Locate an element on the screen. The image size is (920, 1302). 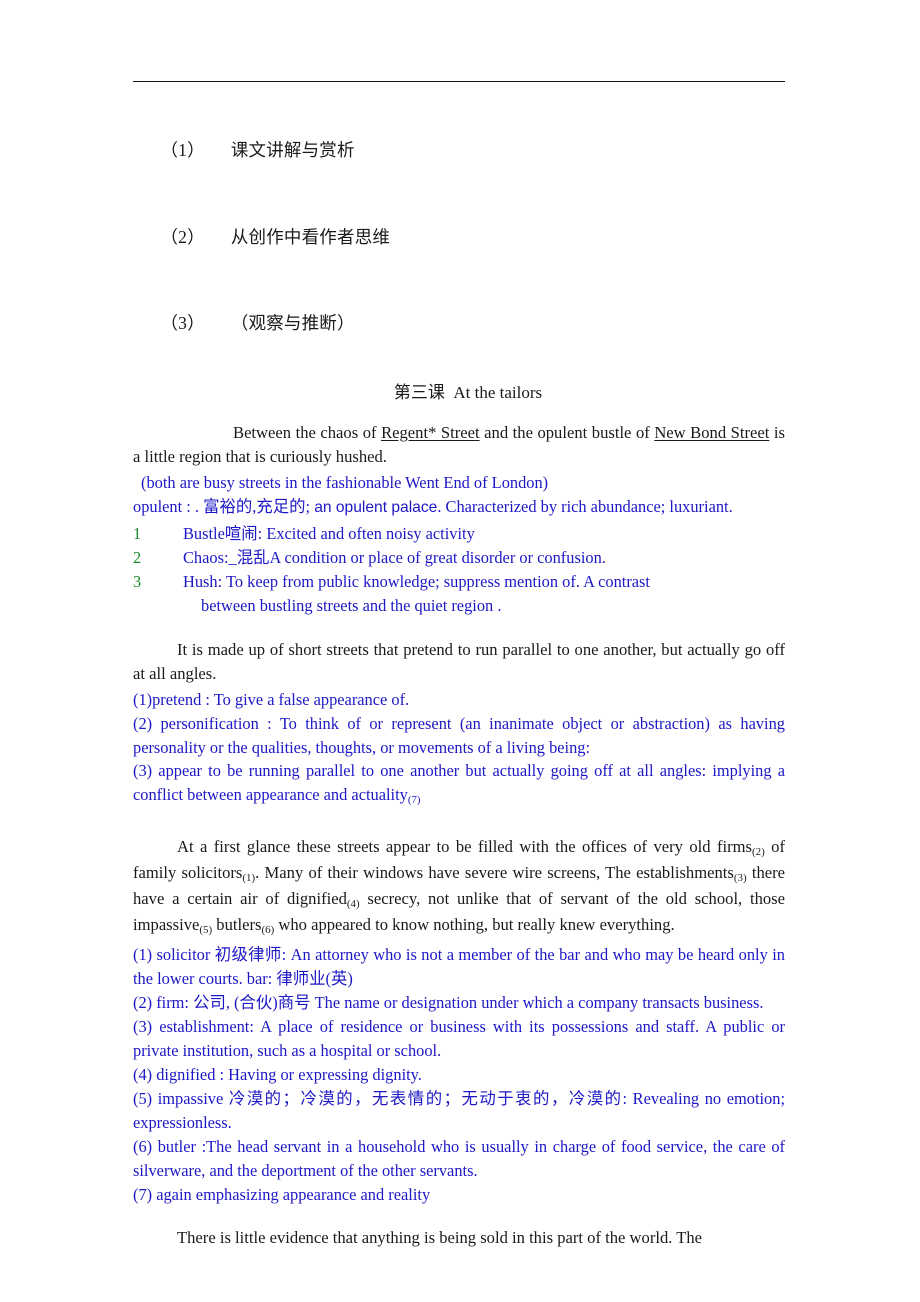
footnote-ref-impassive: (5) is located at coordinates (206, 930).